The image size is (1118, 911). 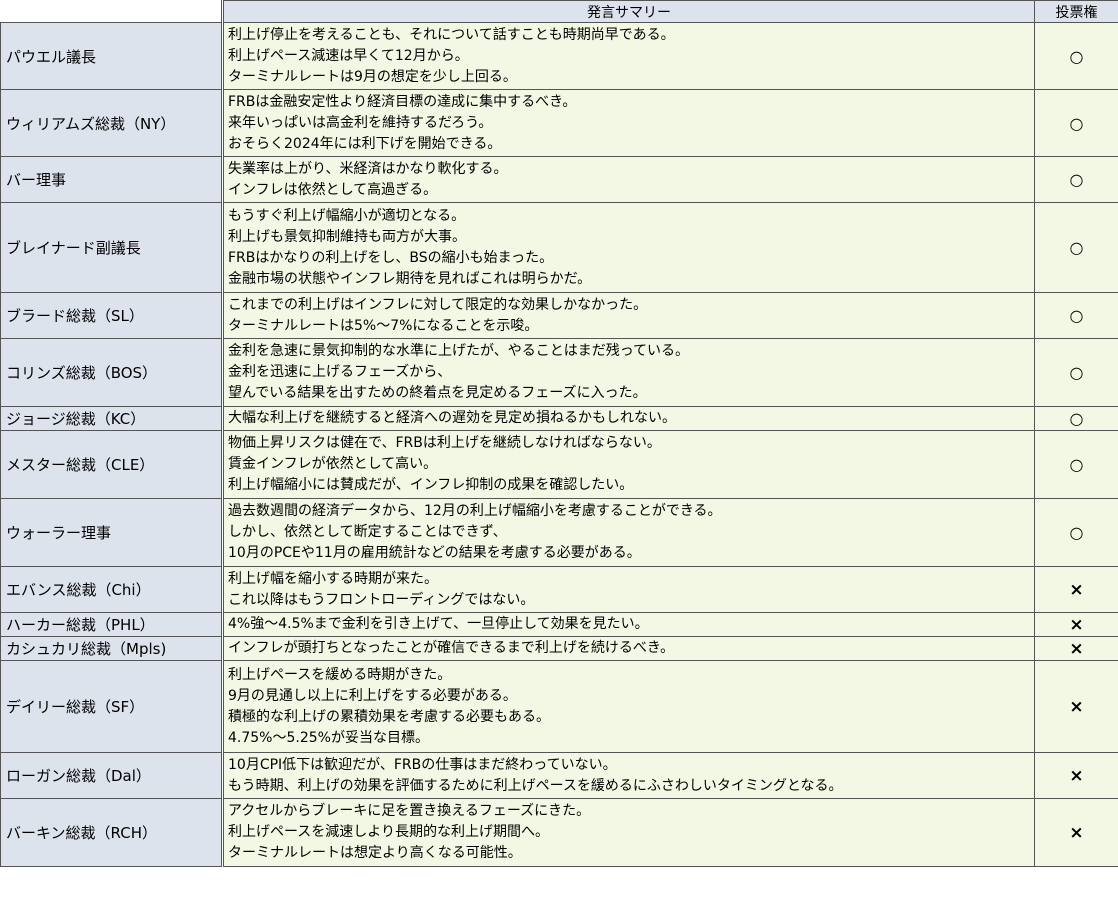 What do you see at coordinates (111, 56) in the screenshot?
I see `official-name: パウエル議長` at bounding box center [111, 56].